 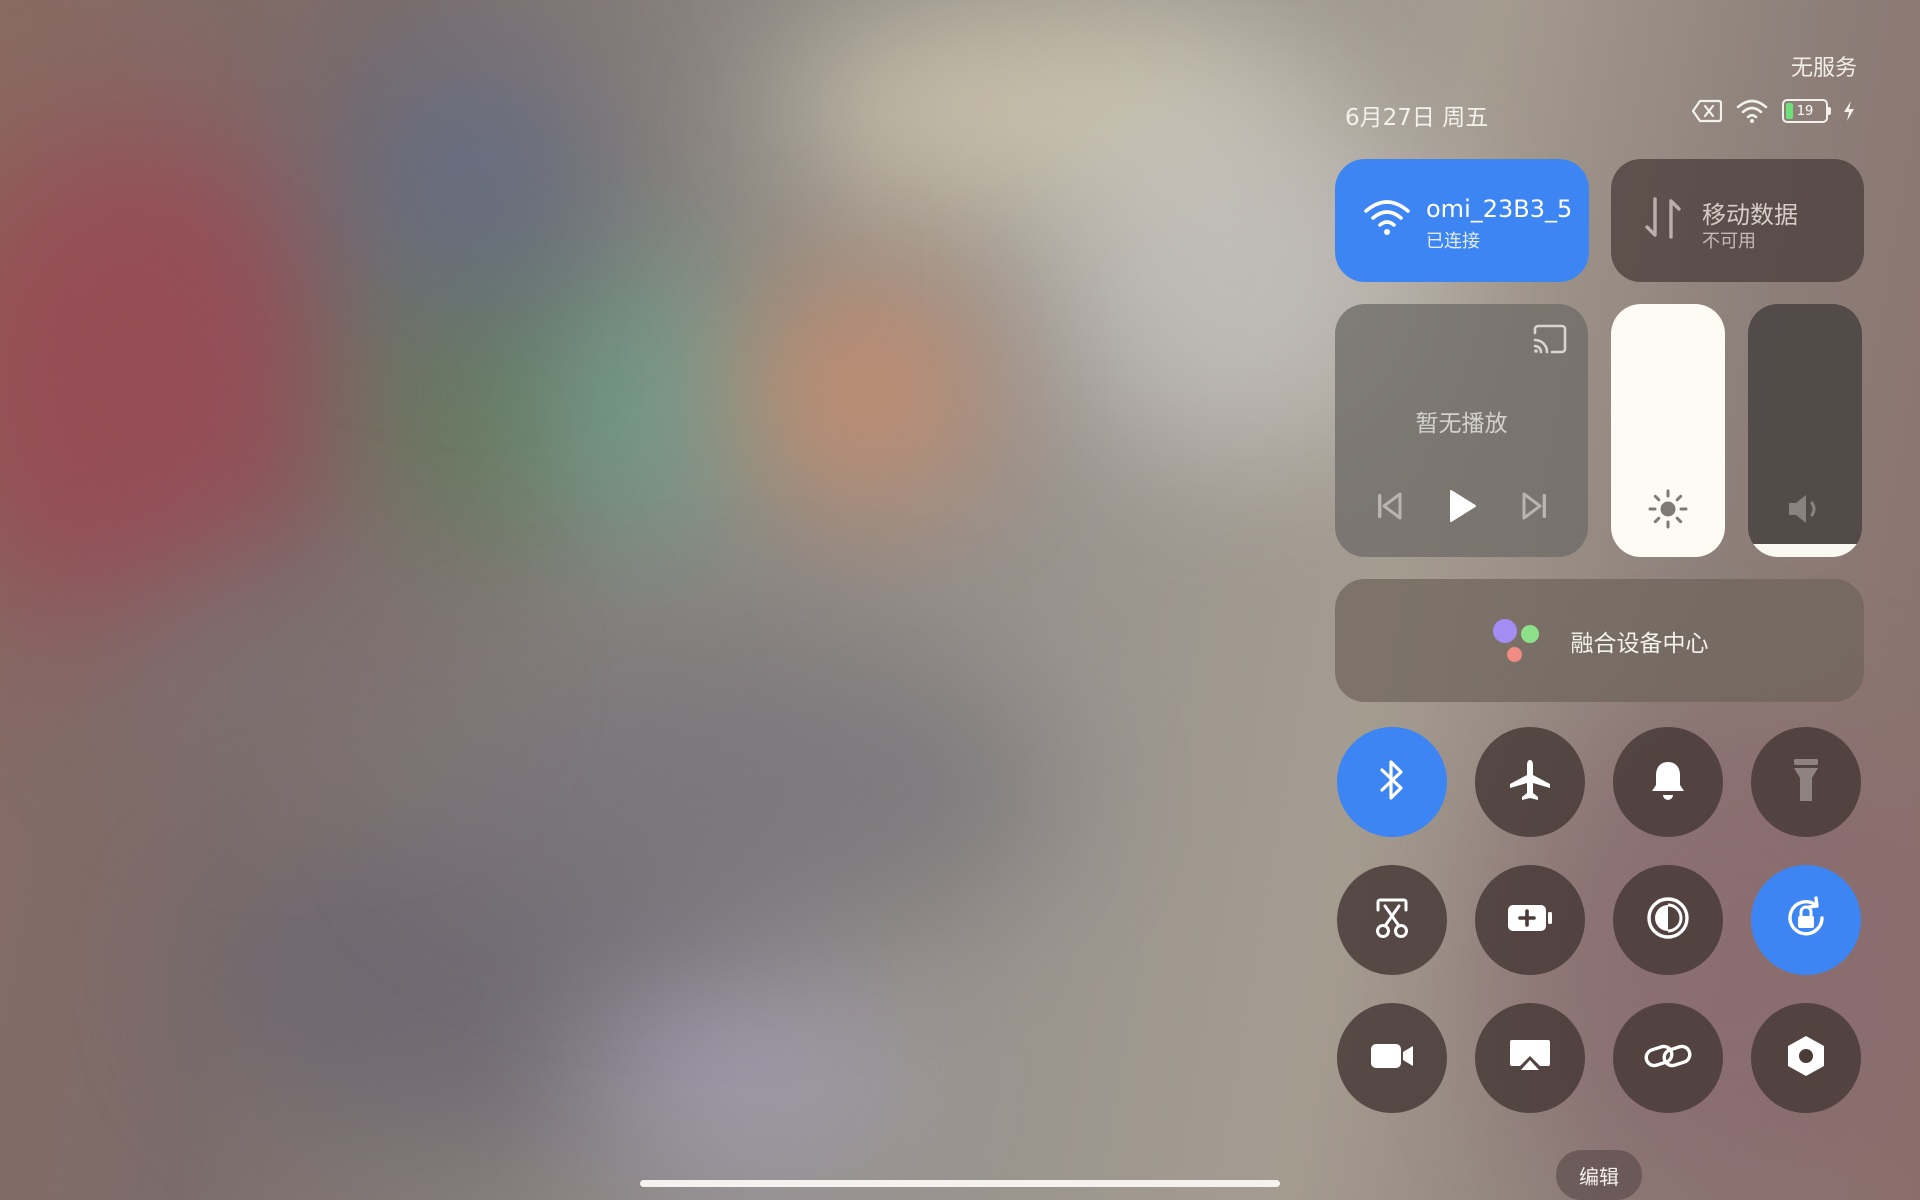 What do you see at coordinates (1805, 550) in the screenshot?
I see `volume-level-fill` at bounding box center [1805, 550].